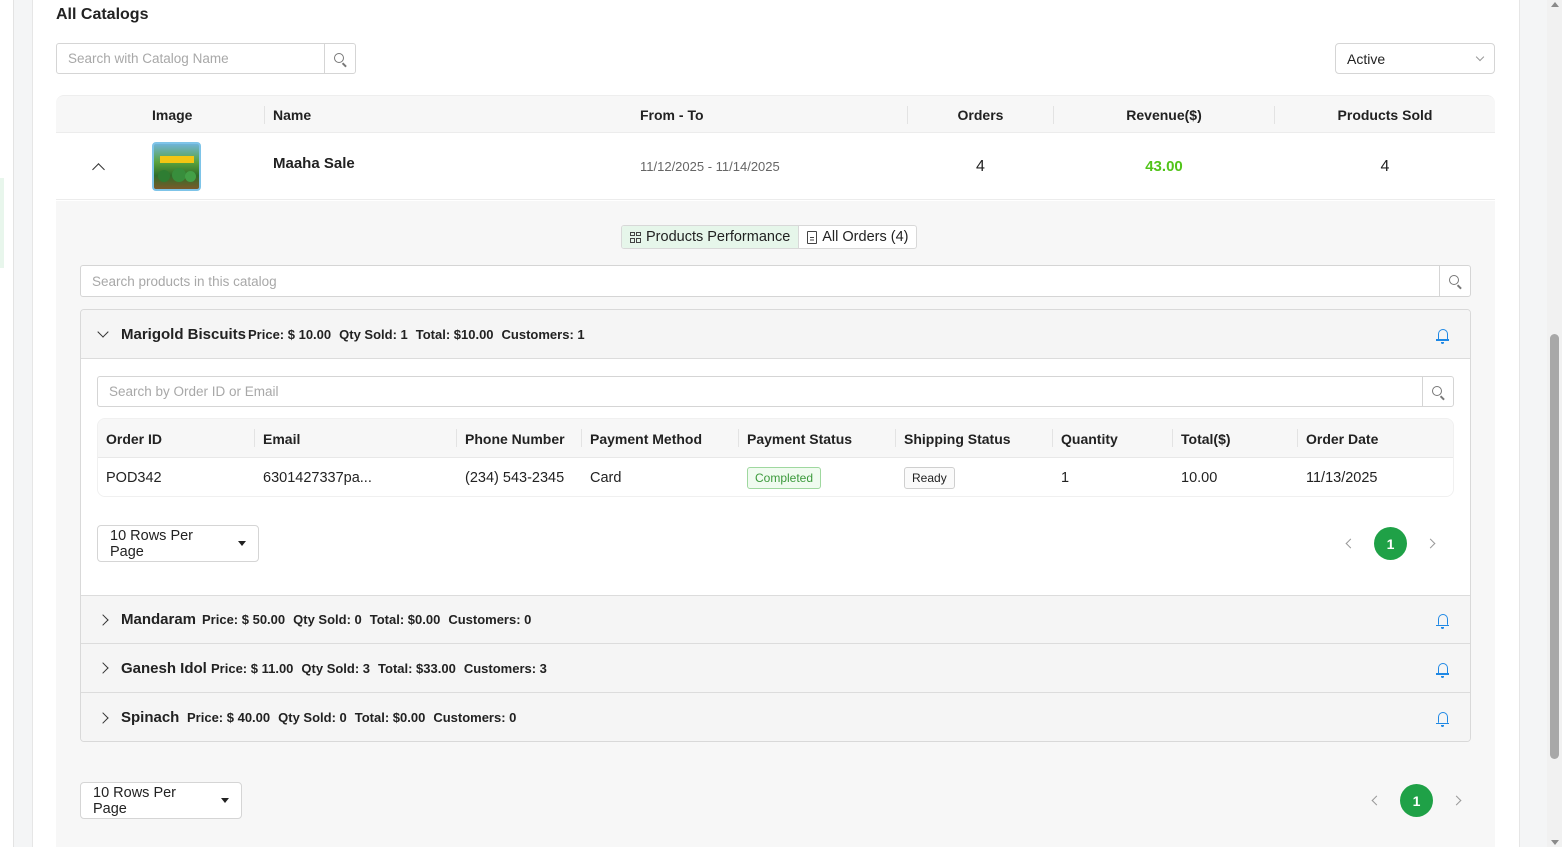  What do you see at coordinates (957, 438) in the screenshot?
I see `col-shipping-status: Shipping Status` at bounding box center [957, 438].